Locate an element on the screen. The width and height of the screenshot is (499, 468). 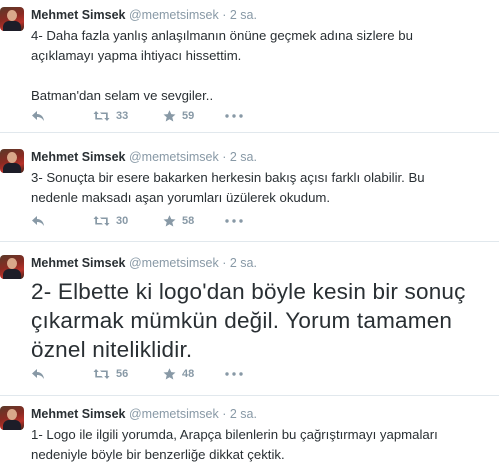
favorite-button: 58 is located at coordinates (194, 221).